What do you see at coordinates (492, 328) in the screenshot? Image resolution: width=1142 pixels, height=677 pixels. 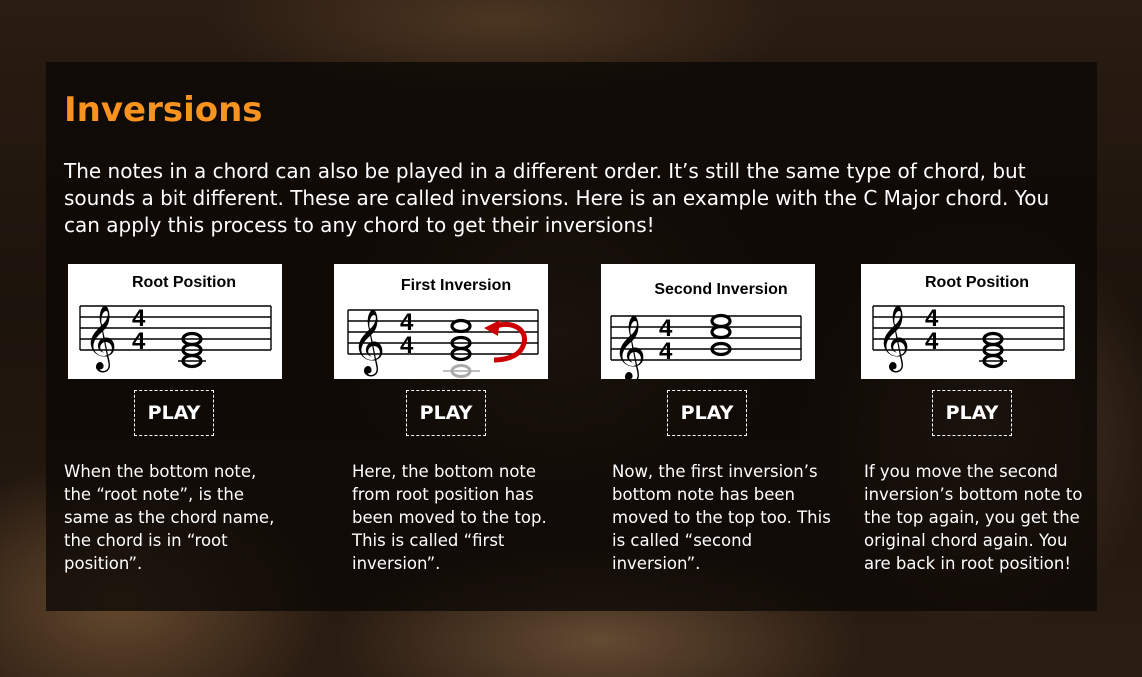 I see `arrow-head-icon` at bounding box center [492, 328].